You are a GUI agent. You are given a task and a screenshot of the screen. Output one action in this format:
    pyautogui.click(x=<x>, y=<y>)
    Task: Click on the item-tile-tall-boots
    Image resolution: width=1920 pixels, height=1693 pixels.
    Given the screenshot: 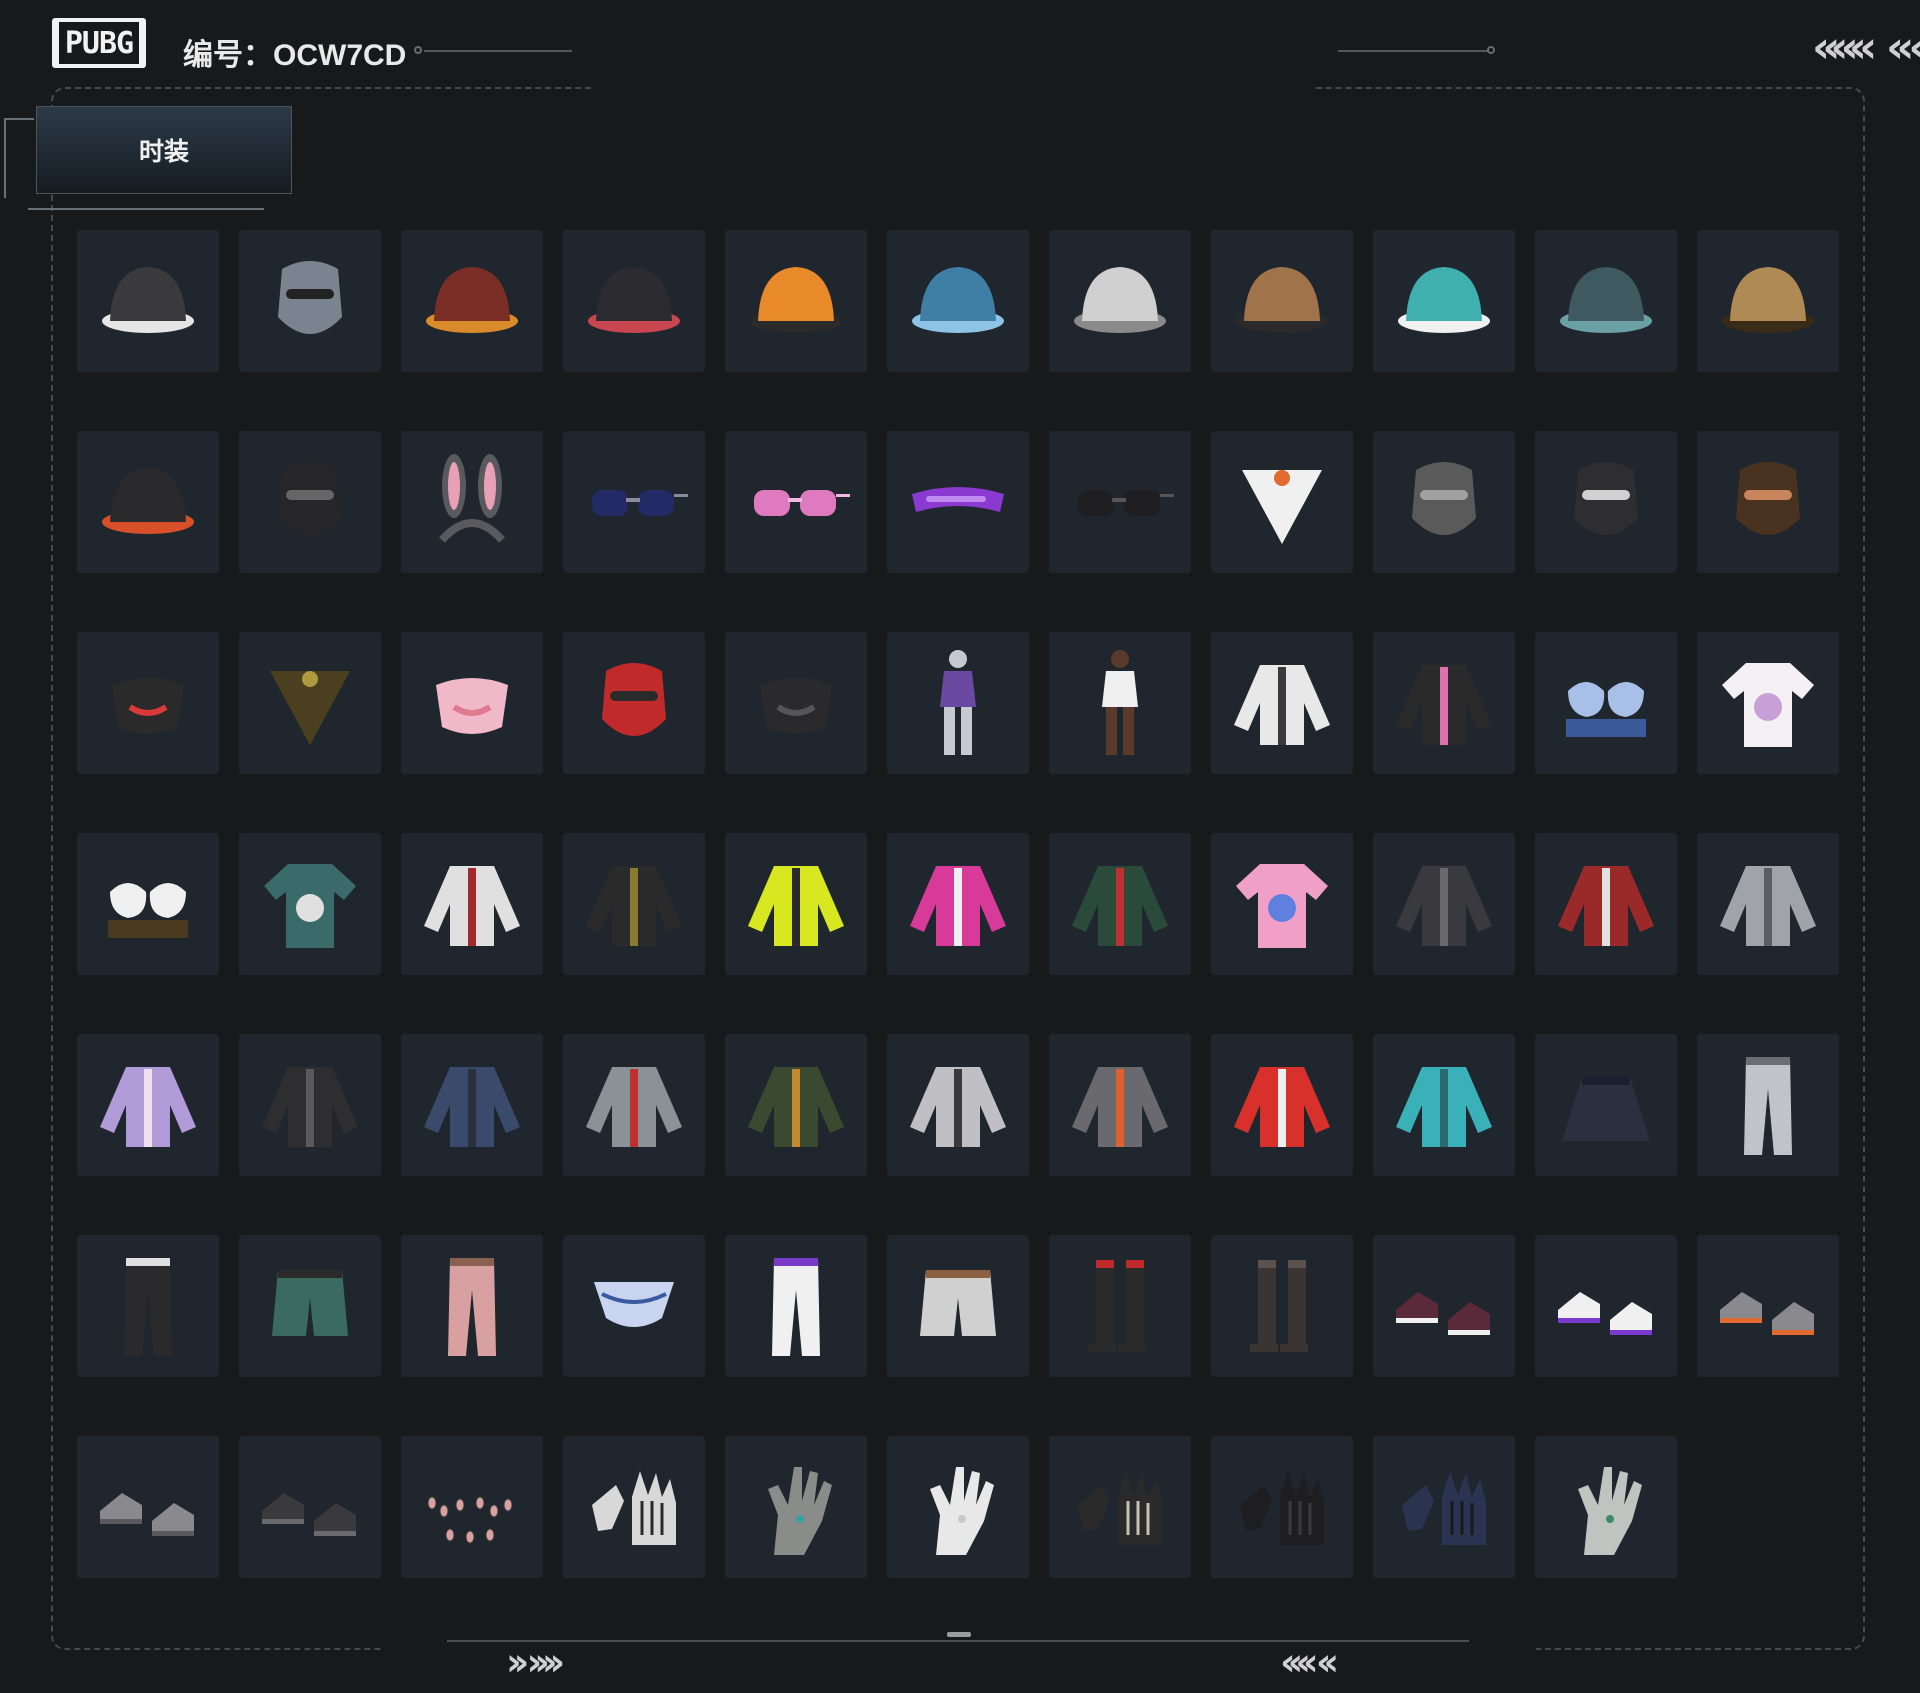 What is the action you would take?
    pyautogui.click(x=1282, y=1306)
    